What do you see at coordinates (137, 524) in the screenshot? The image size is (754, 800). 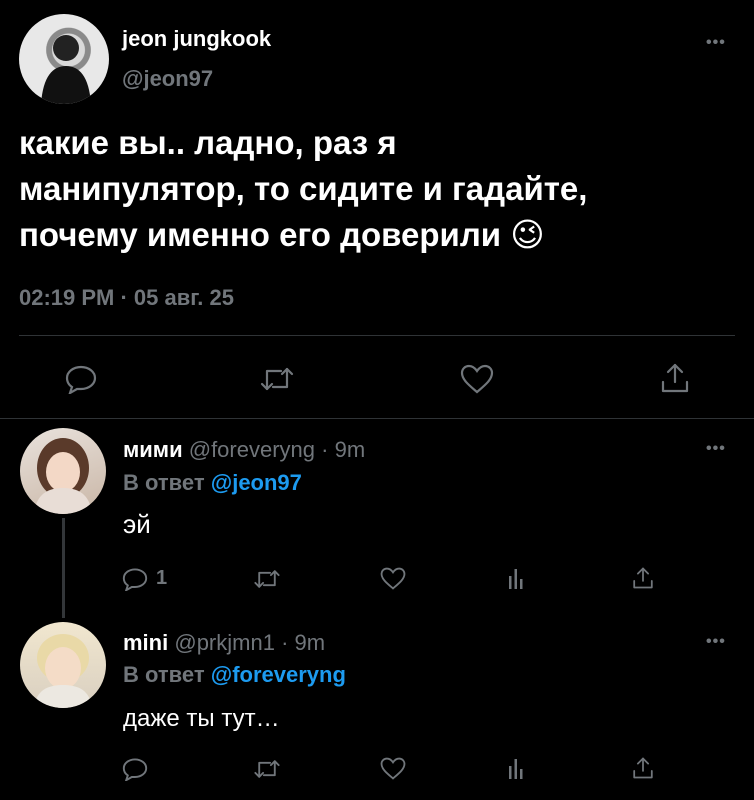 I see `reply-text: эй` at bounding box center [137, 524].